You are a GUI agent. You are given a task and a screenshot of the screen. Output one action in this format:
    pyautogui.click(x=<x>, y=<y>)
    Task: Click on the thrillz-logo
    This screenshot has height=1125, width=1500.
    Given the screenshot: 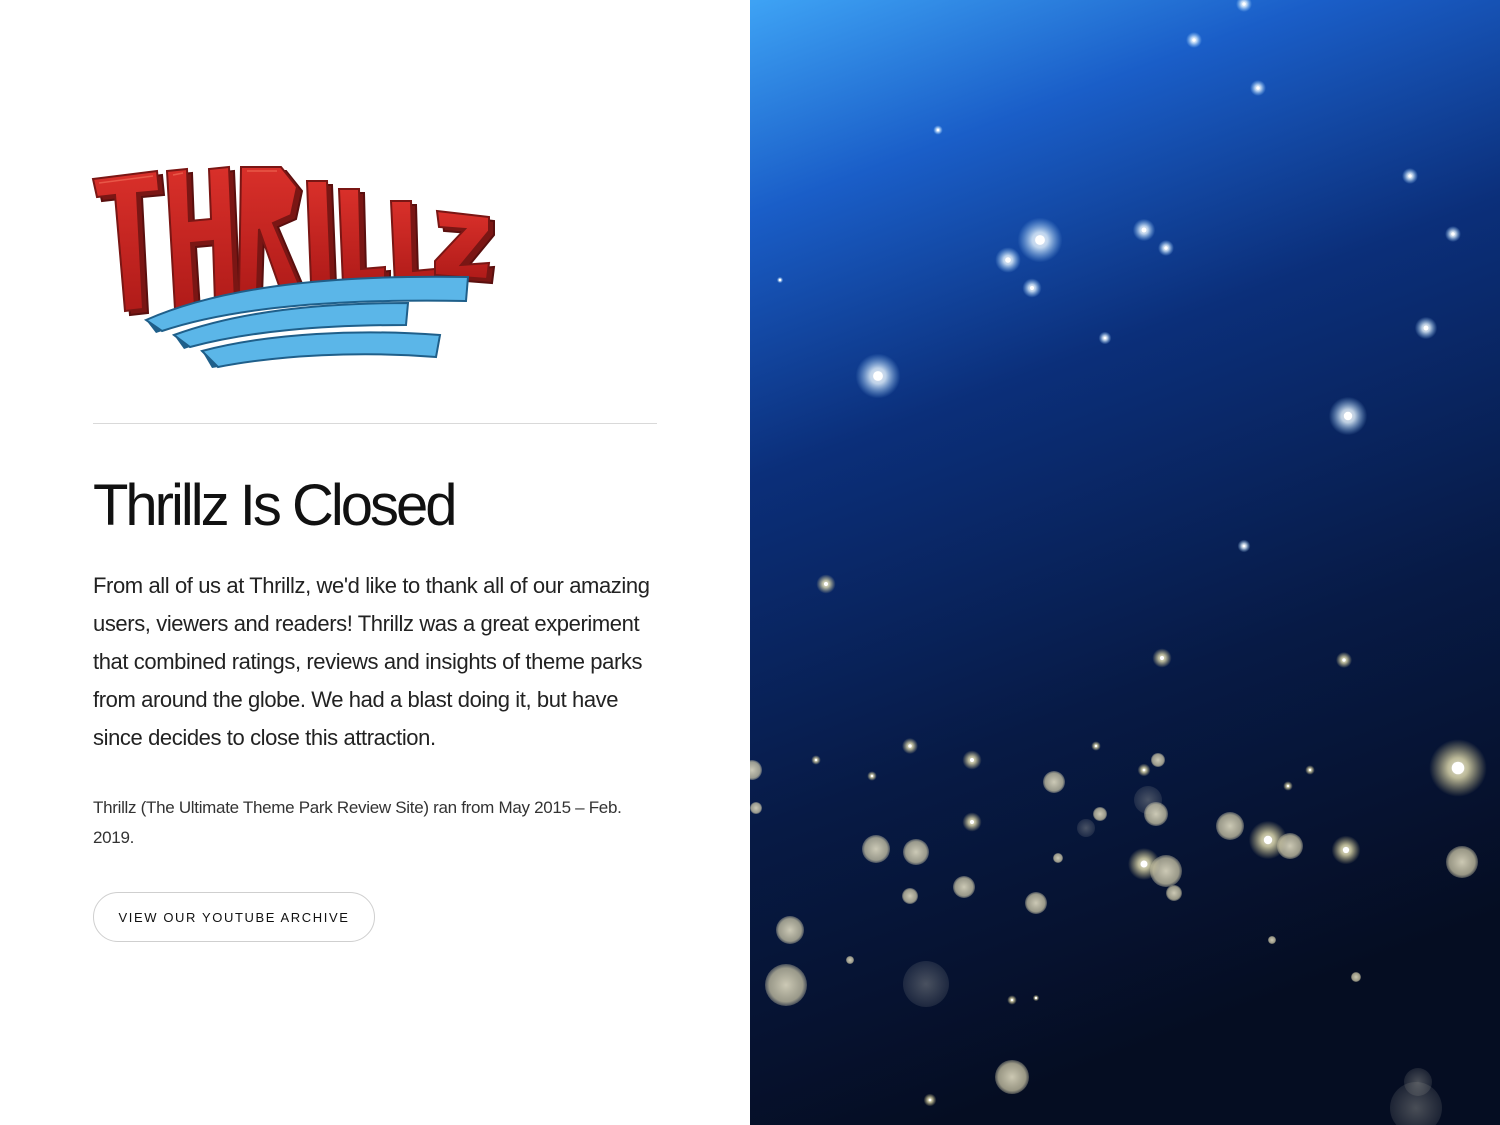 What is the action you would take?
    pyautogui.click(x=295, y=270)
    